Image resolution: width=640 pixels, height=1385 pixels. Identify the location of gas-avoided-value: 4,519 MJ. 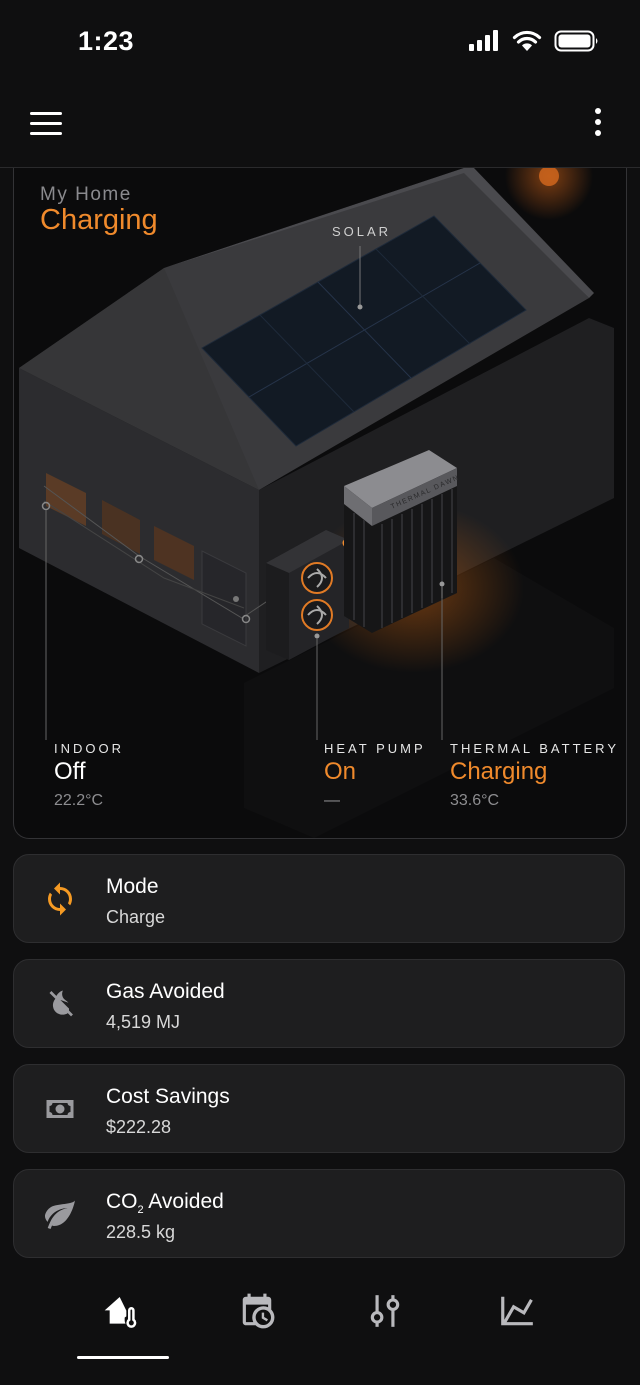
(143, 1022).